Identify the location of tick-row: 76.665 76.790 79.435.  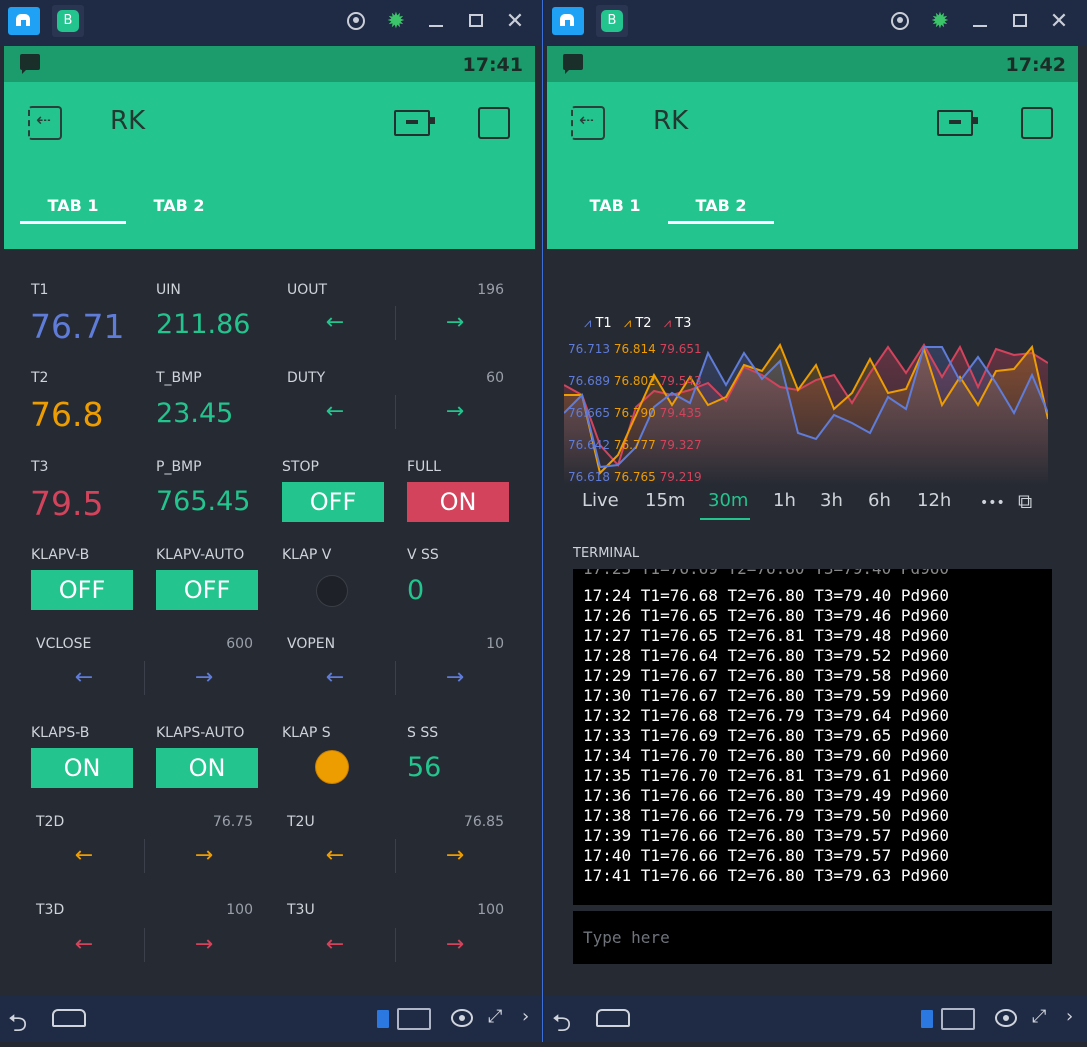
(635, 418).